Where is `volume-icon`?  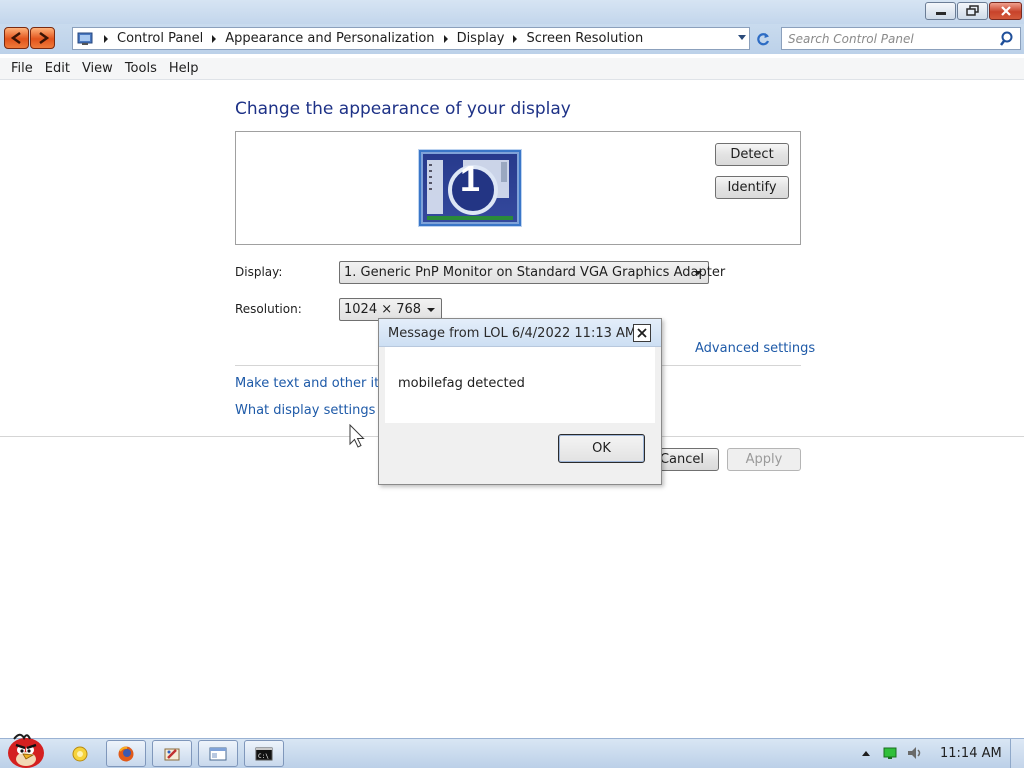 volume-icon is located at coordinates (915, 753).